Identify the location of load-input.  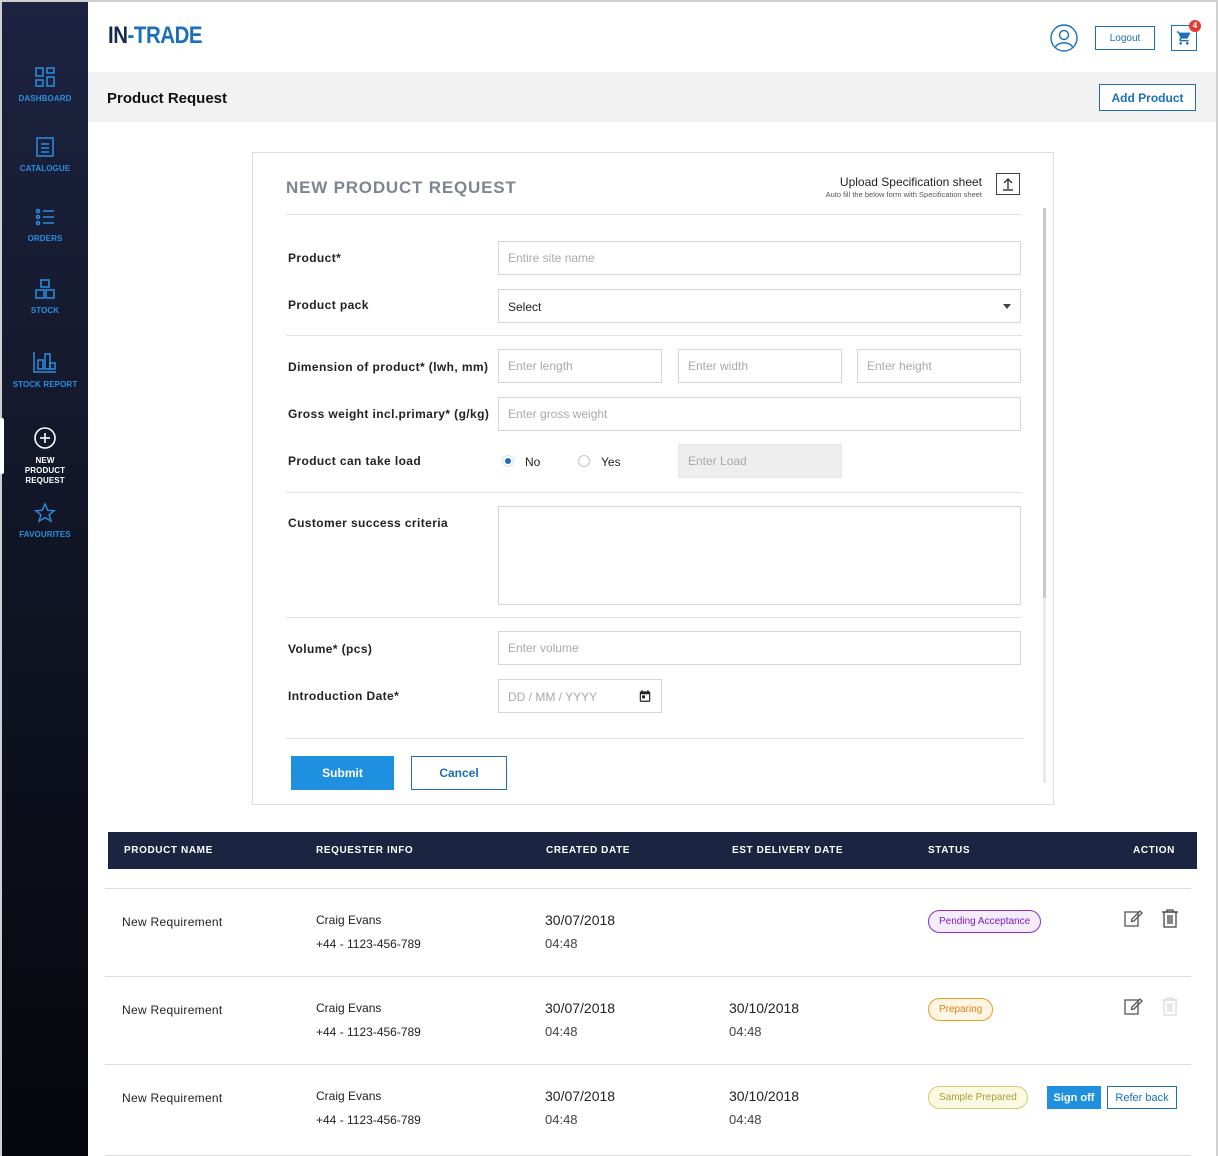
(760, 461).